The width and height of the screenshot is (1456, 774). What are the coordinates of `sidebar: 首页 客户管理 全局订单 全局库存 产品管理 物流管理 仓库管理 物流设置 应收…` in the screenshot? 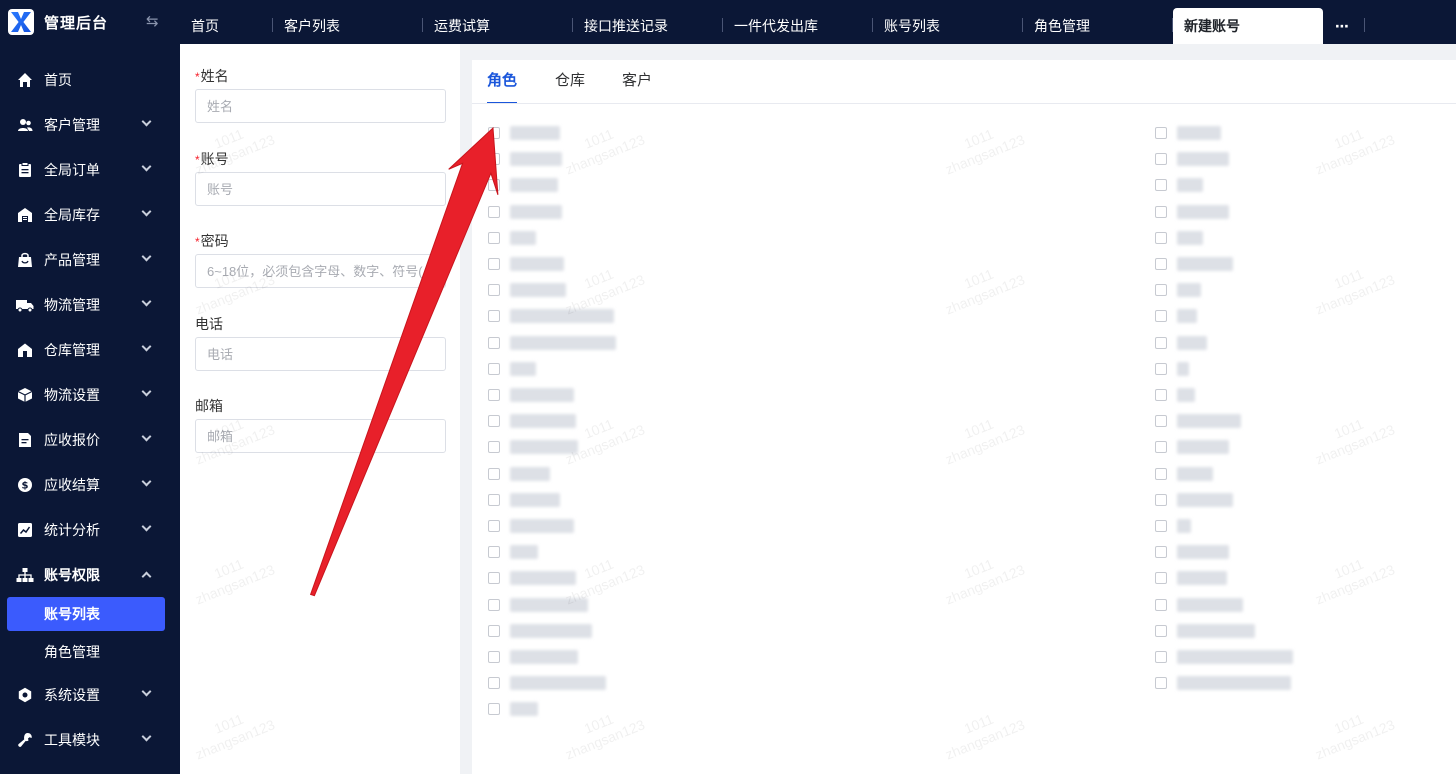 It's located at (90, 409).